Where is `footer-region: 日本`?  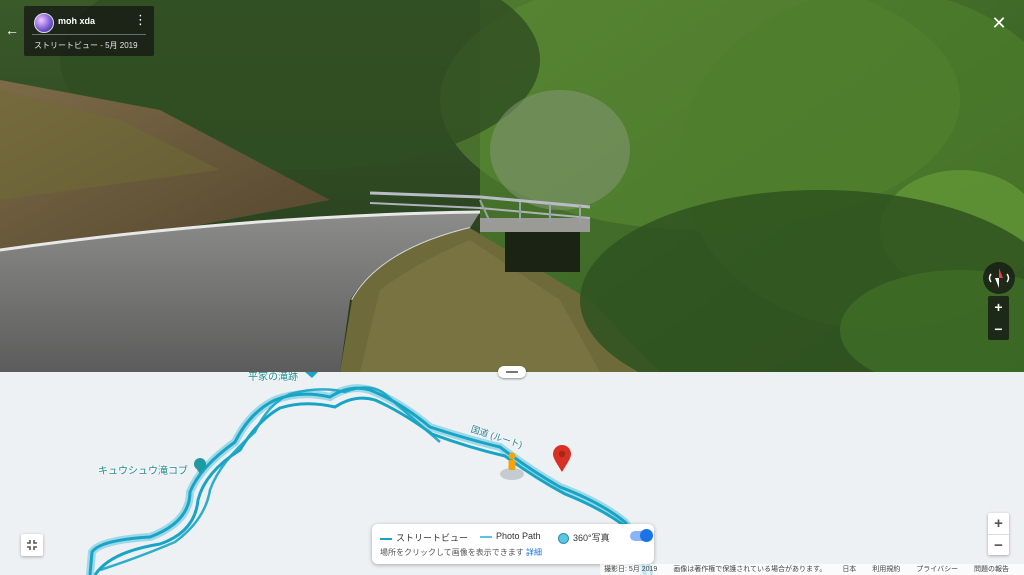 footer-region: 日本 is located at coordinates (849, 569).